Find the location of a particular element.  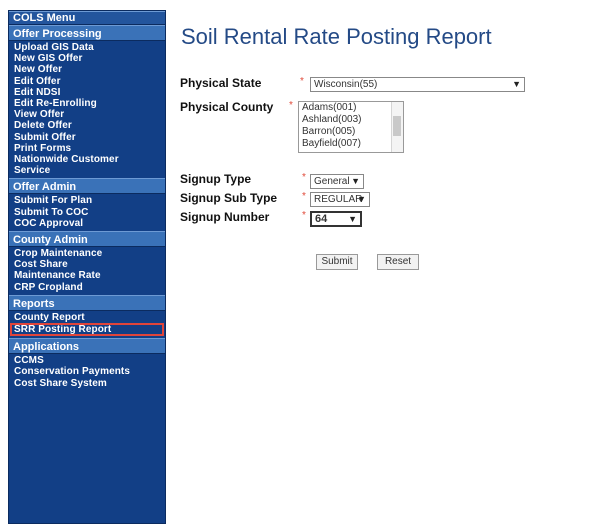

menu-item-service: Service is located at coordinates (87, 170).